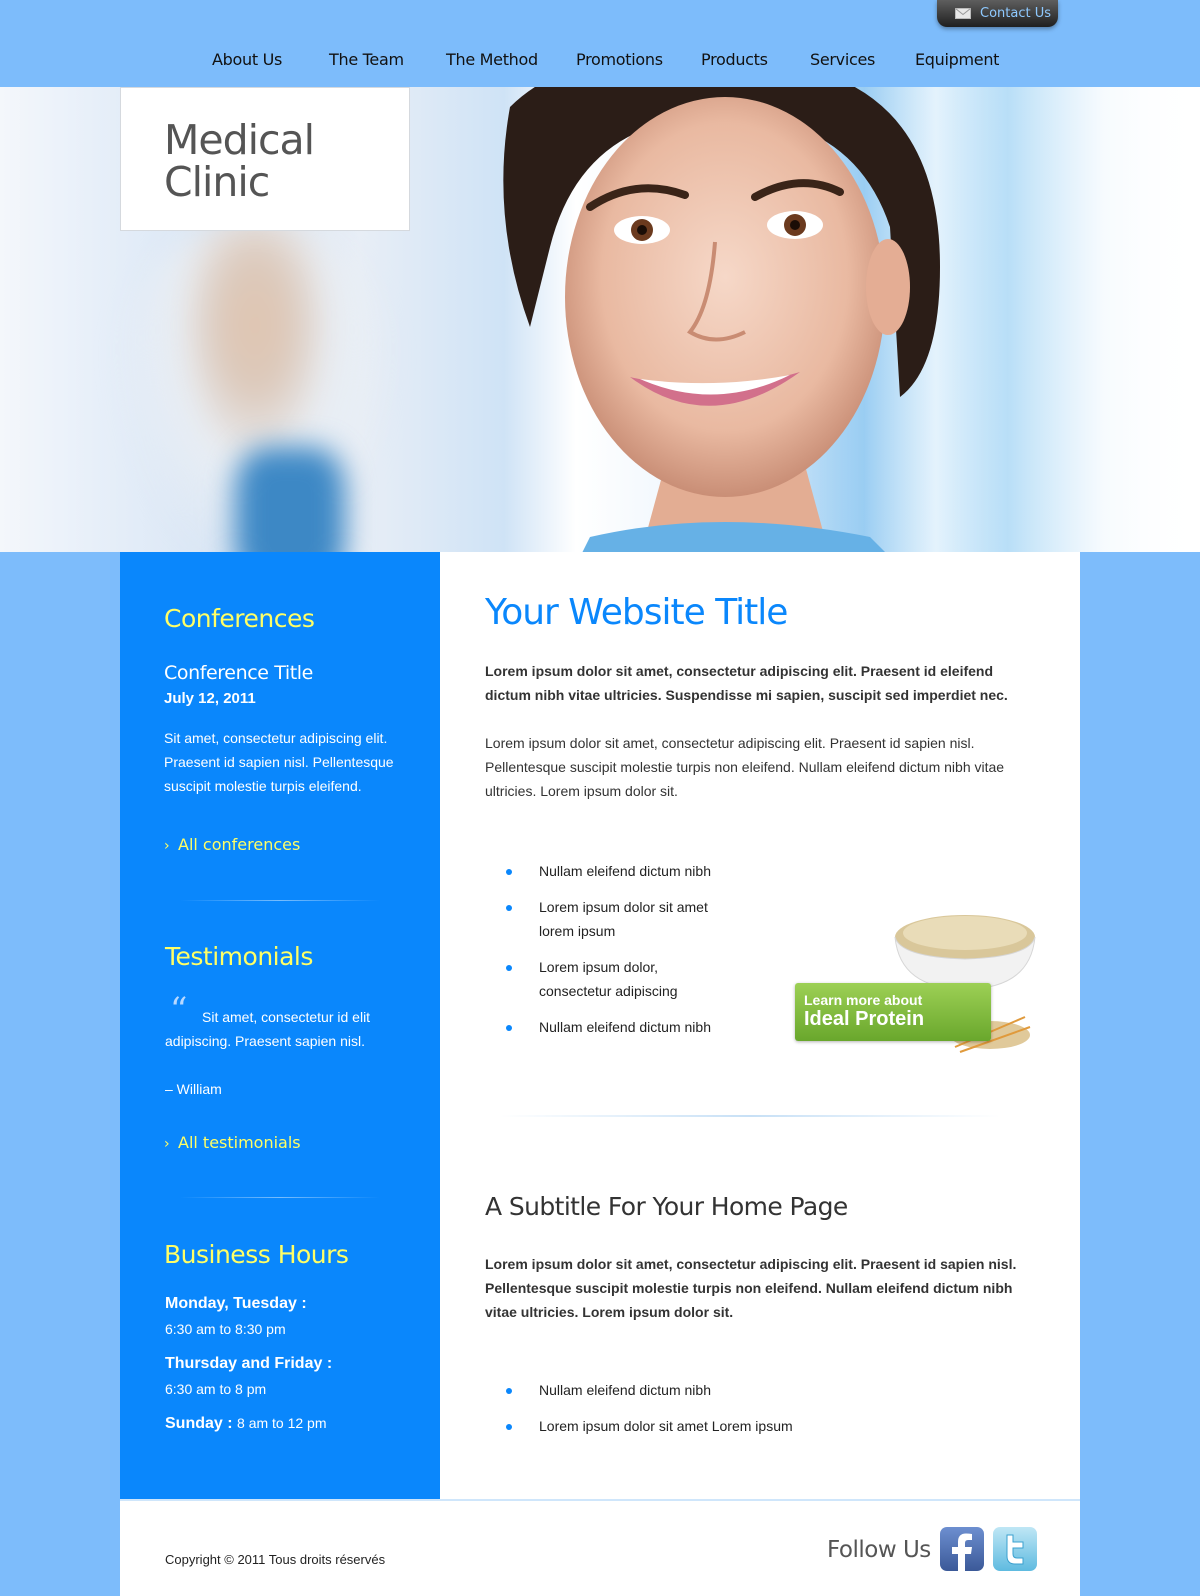  Describe the element at coordinates (965, 952) in the screenshot. I see `protein-bowl-image` at that location.